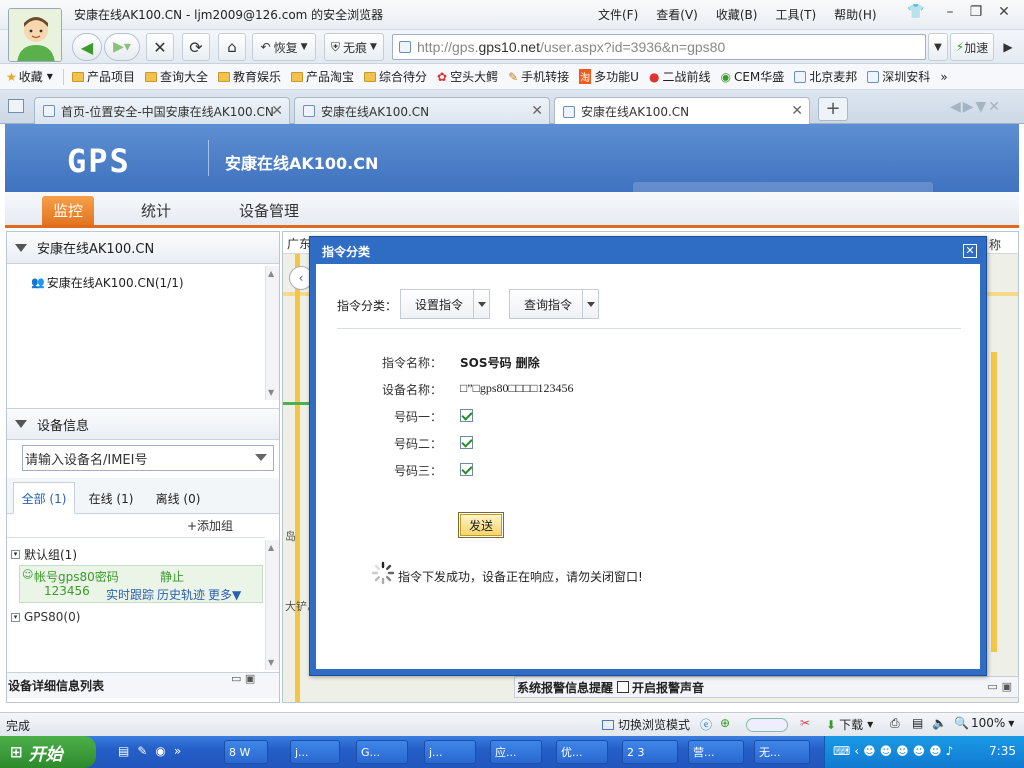 This screenshot has width=1024, height=768. Describe the element at coordinates (249, 76) in the screenshot. I see `favorite-item: 教育娱乐` at that location.